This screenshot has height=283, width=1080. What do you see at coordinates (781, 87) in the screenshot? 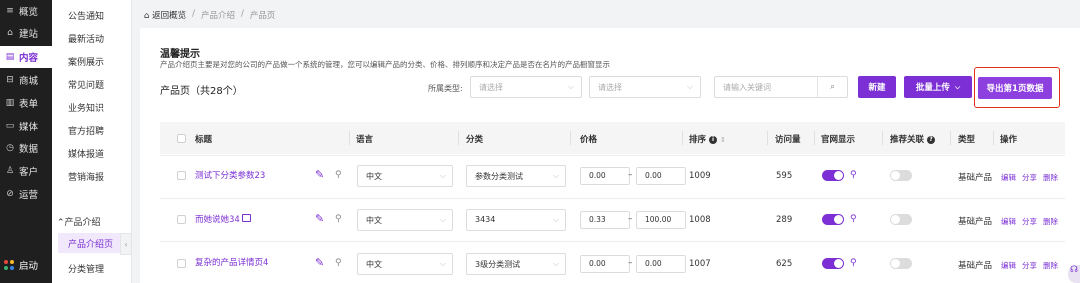
I see `search-input: 请输入关键词 ⌕` at bounding box center [781, 87].